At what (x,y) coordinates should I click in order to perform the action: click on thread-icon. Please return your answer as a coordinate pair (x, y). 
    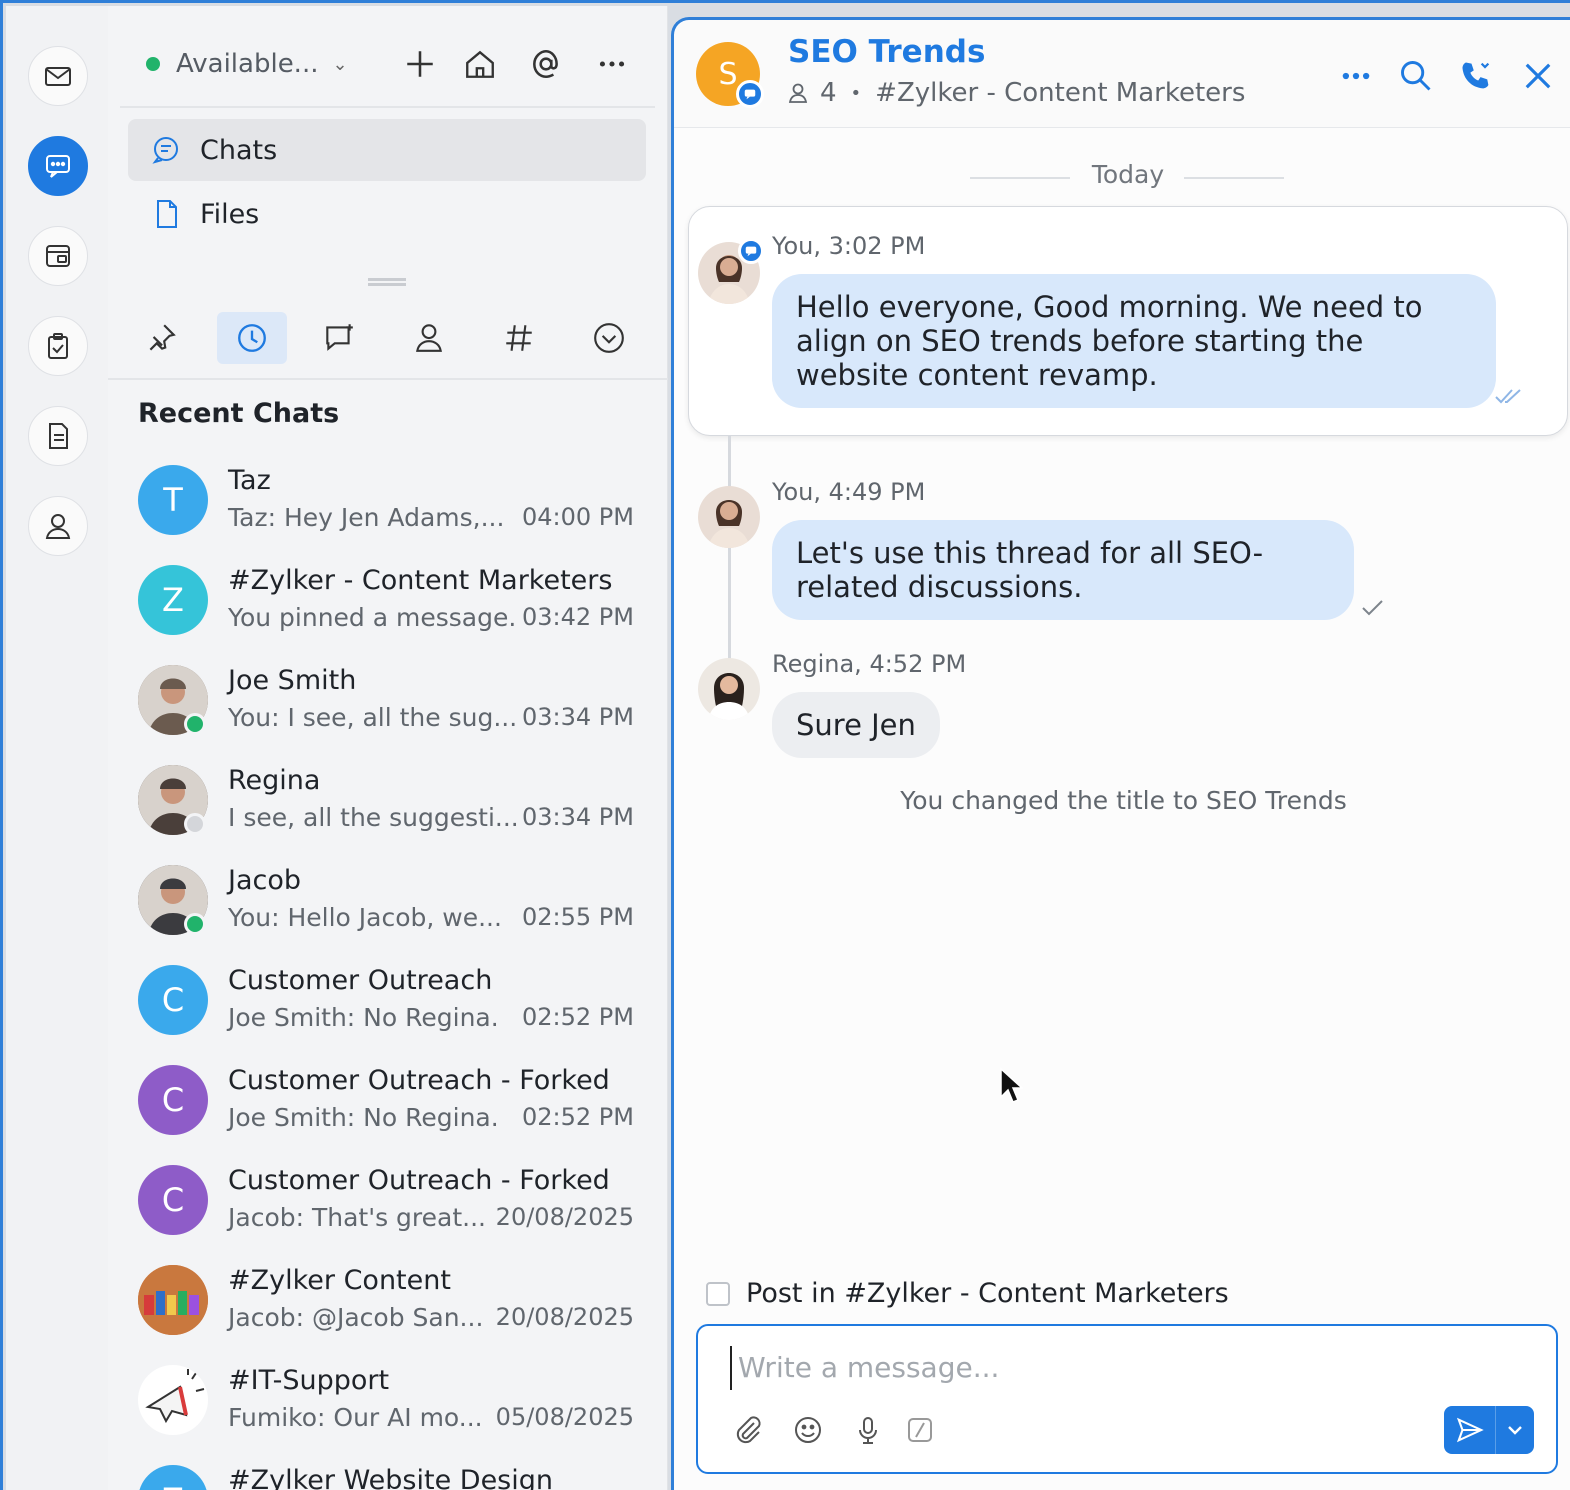
    Looking at the image, I should click on (339, 338).